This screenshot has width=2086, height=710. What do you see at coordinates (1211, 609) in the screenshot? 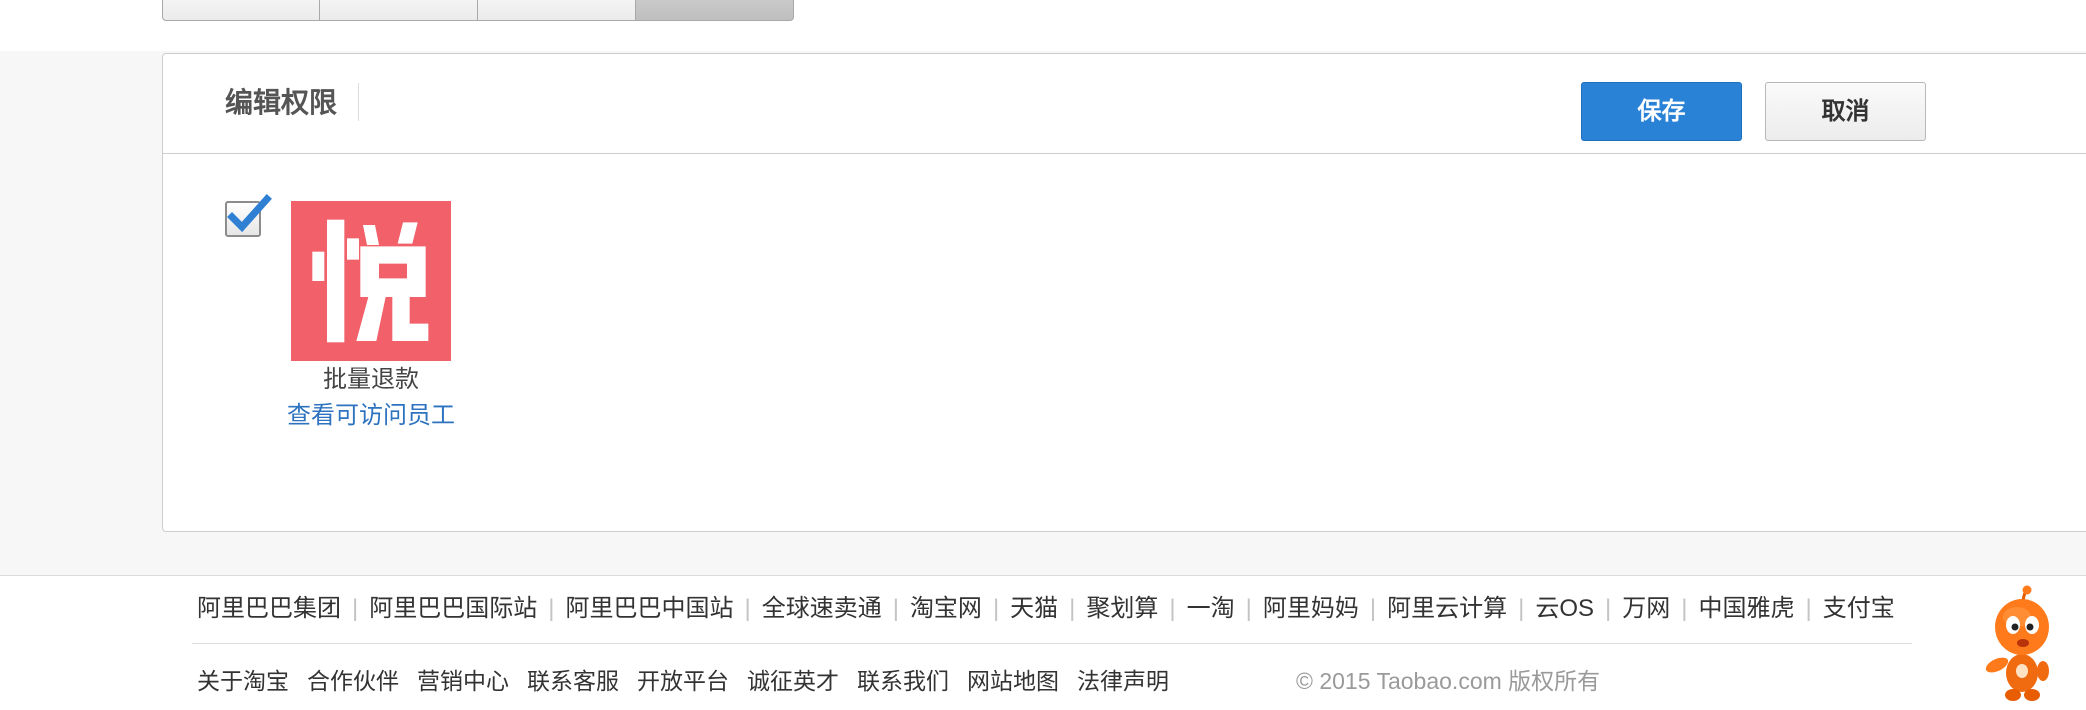
I see `footer-link: 一淘` at bounding box center [1211, 609].